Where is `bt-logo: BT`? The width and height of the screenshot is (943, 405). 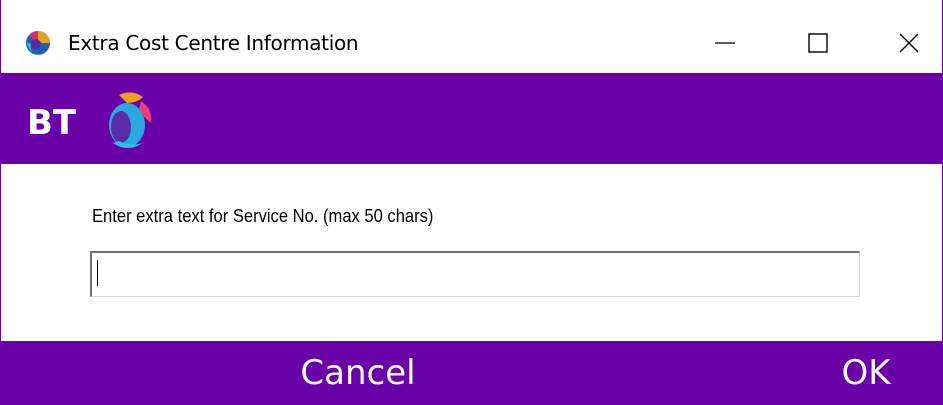 bt-logo: BT is located at coordinates (89, 120).